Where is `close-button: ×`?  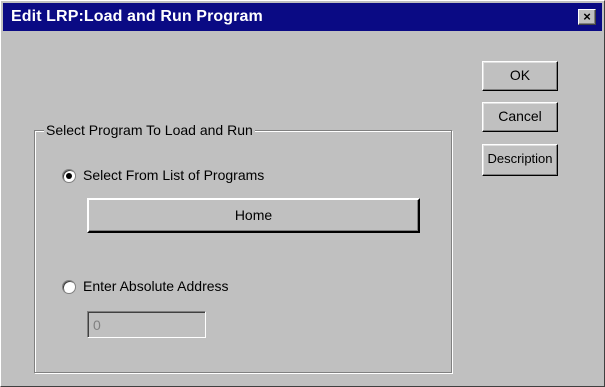 close-button: × is located at coordinates (587, 17).